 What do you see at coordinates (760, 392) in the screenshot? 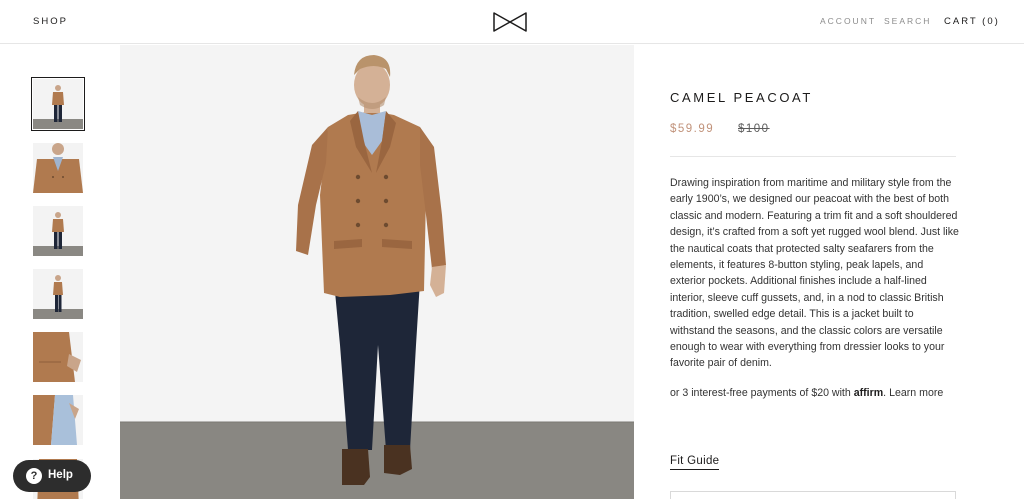
I see `affirm-prefix: or 3 interest-free payments of $20 with` at bounding box center [760, 392].